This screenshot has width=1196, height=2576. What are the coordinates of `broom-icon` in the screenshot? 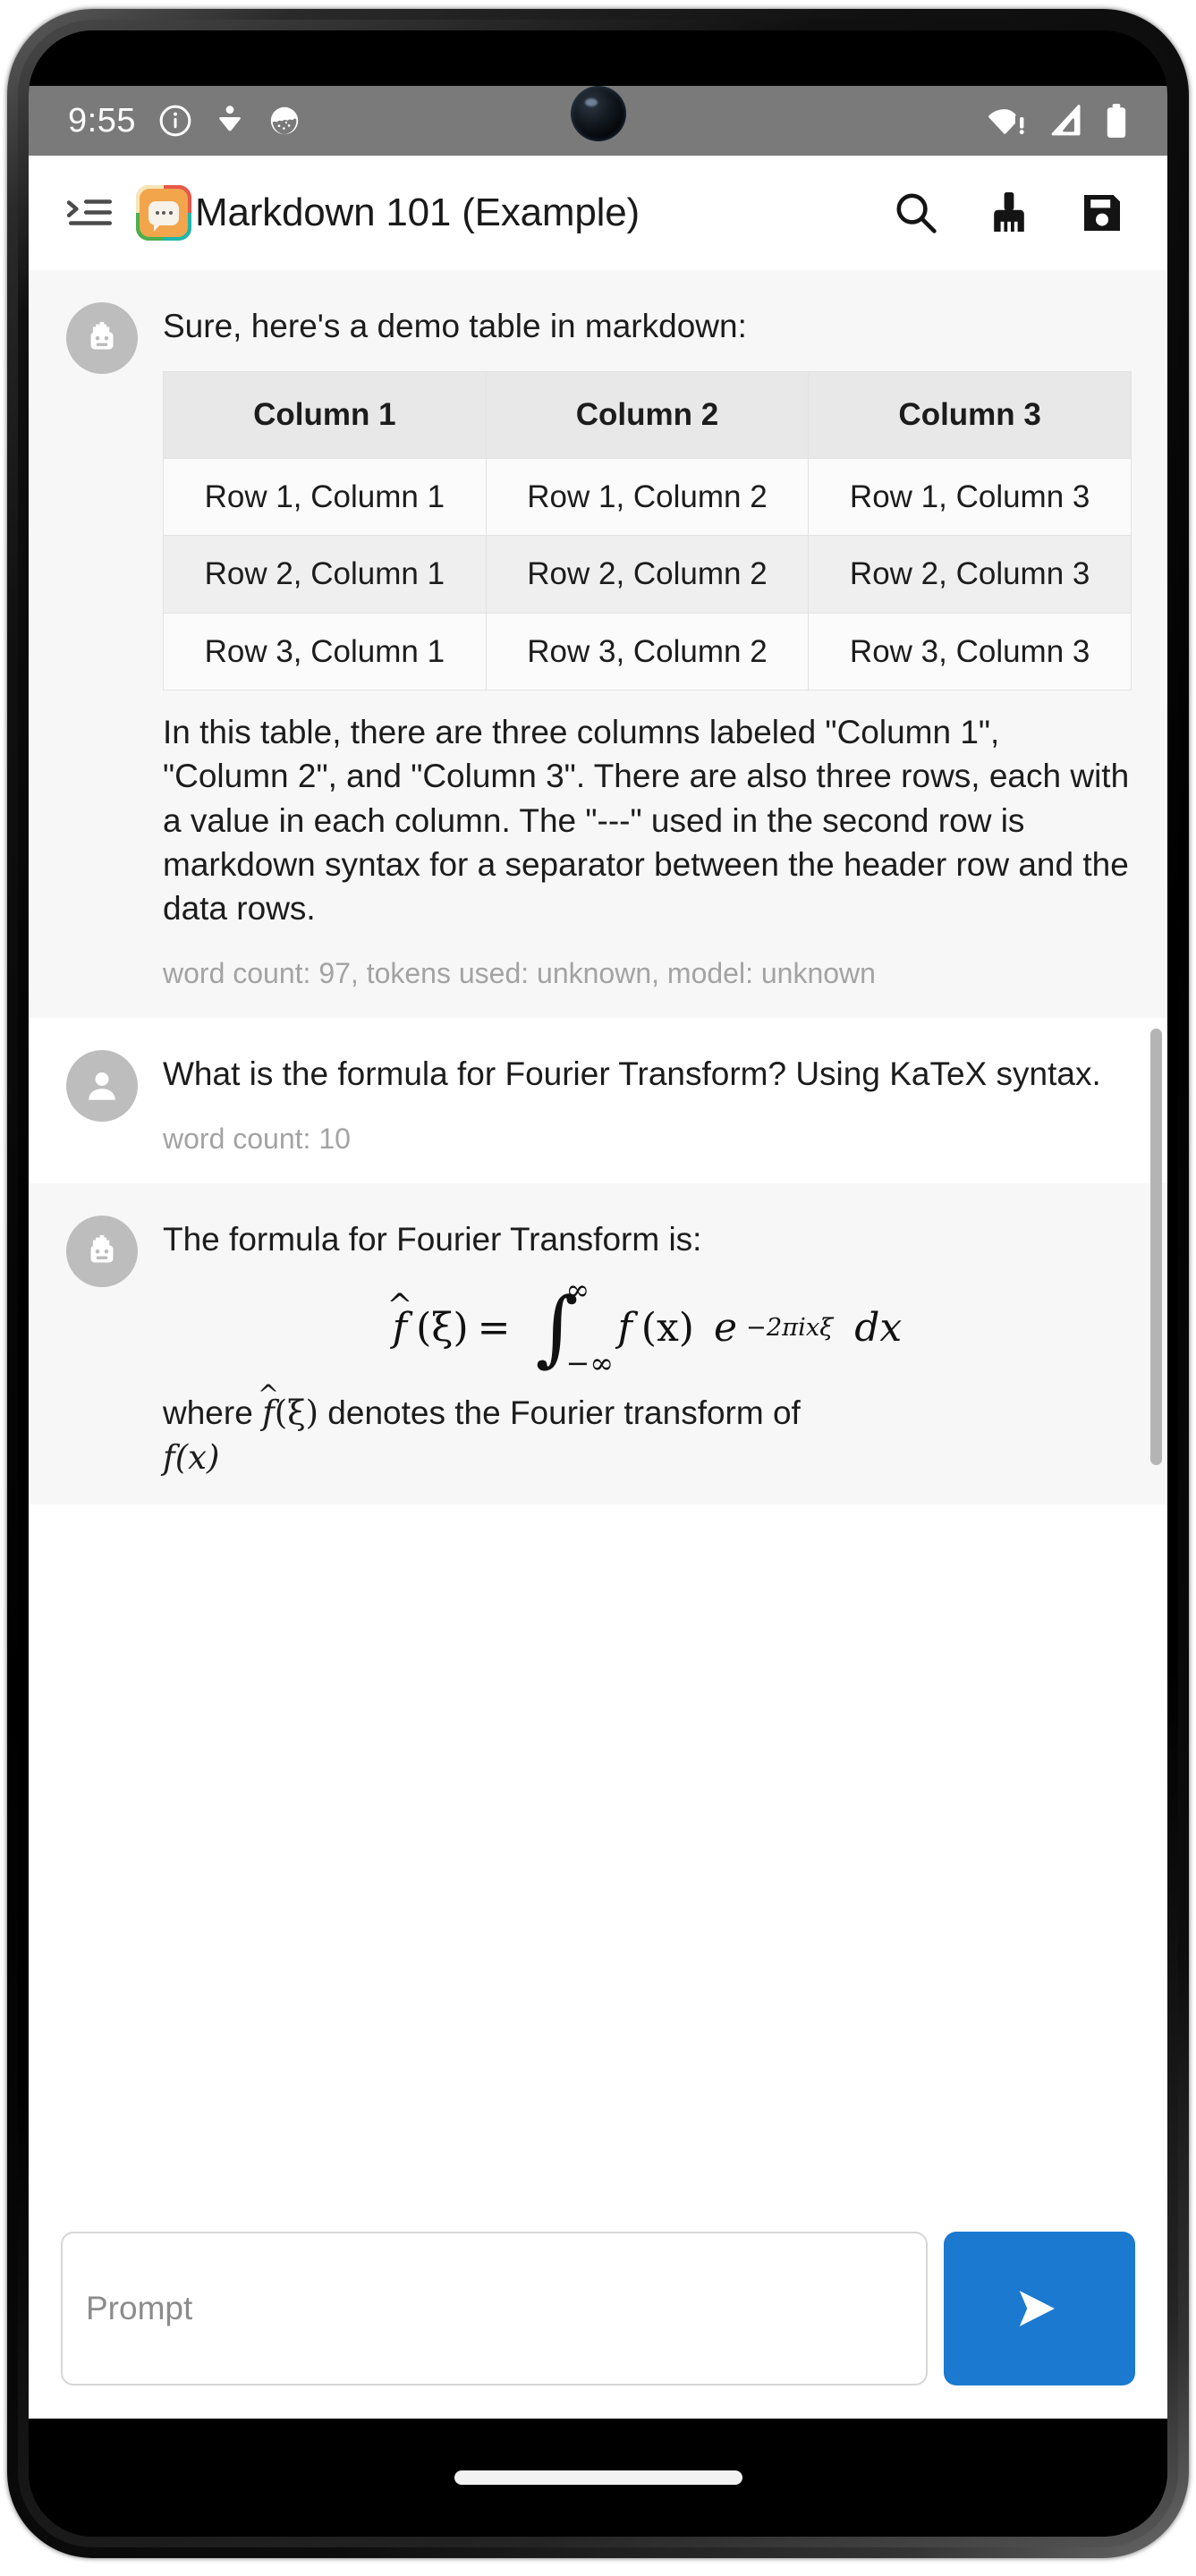 It's located at (1009, 213).